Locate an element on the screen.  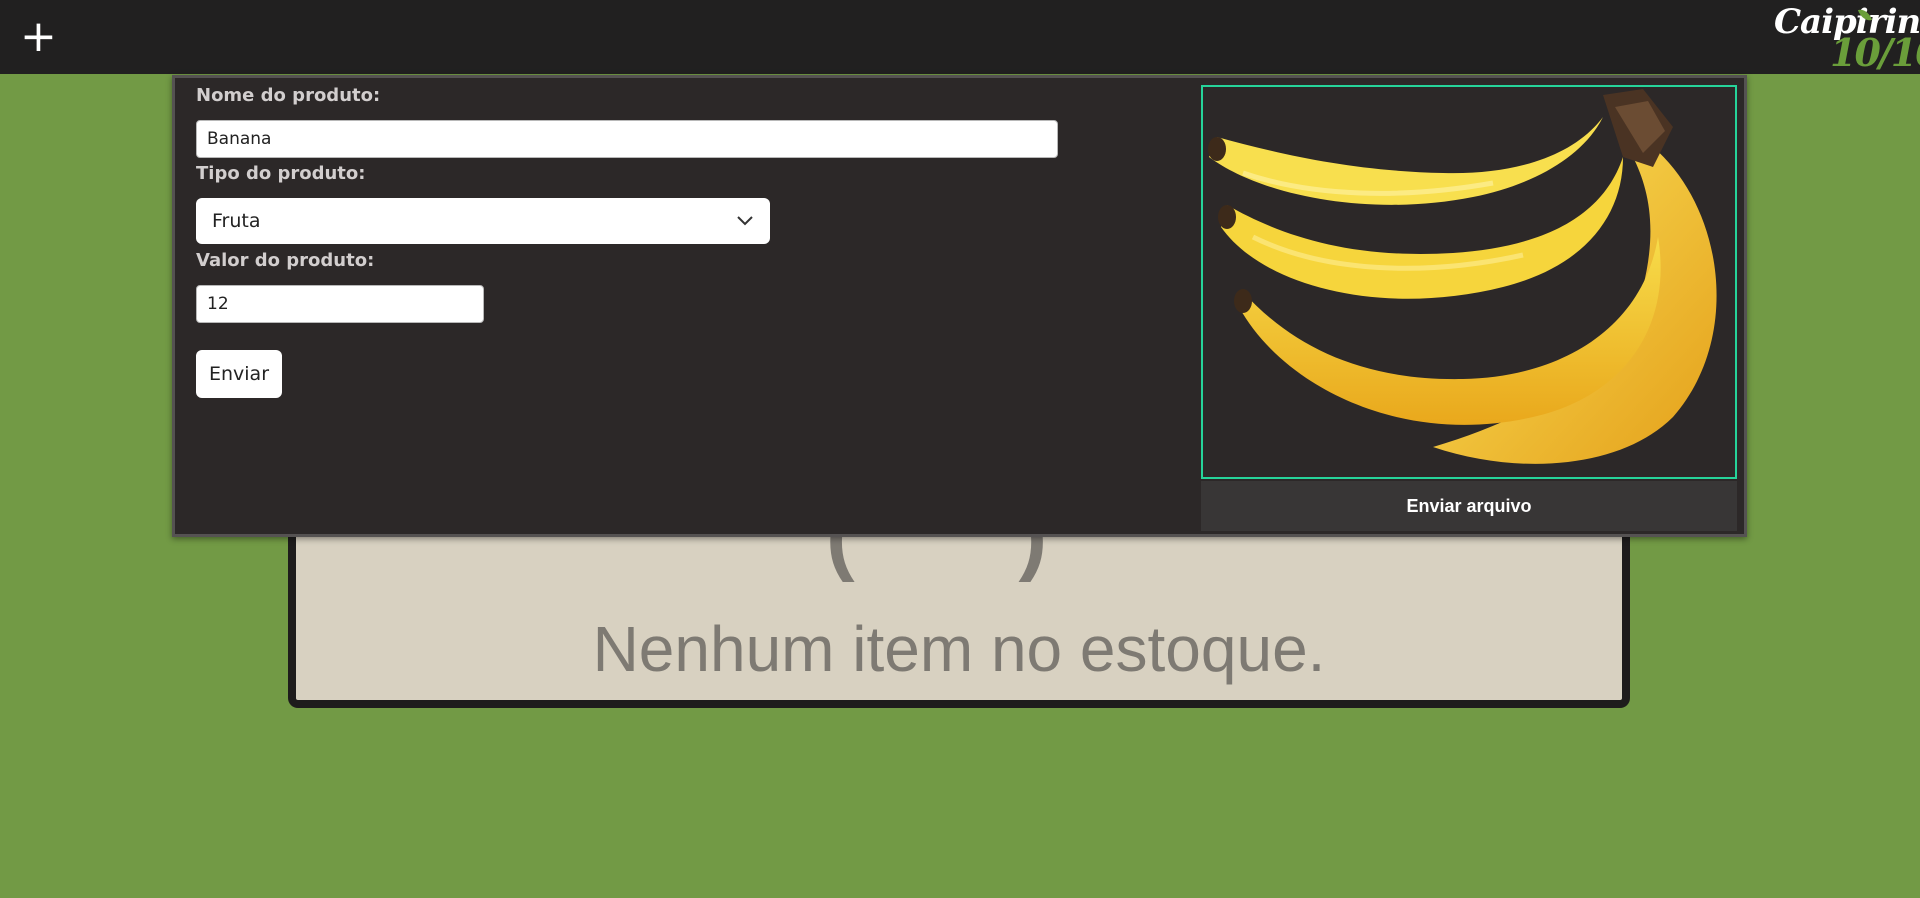
empty-stock-card: ( ) Nenhum item no estoque. is located at coordinates (959, 614).